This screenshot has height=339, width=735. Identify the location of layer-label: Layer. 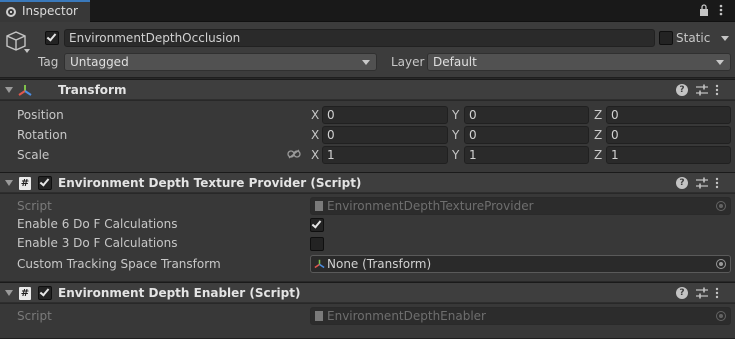
(408, 62).